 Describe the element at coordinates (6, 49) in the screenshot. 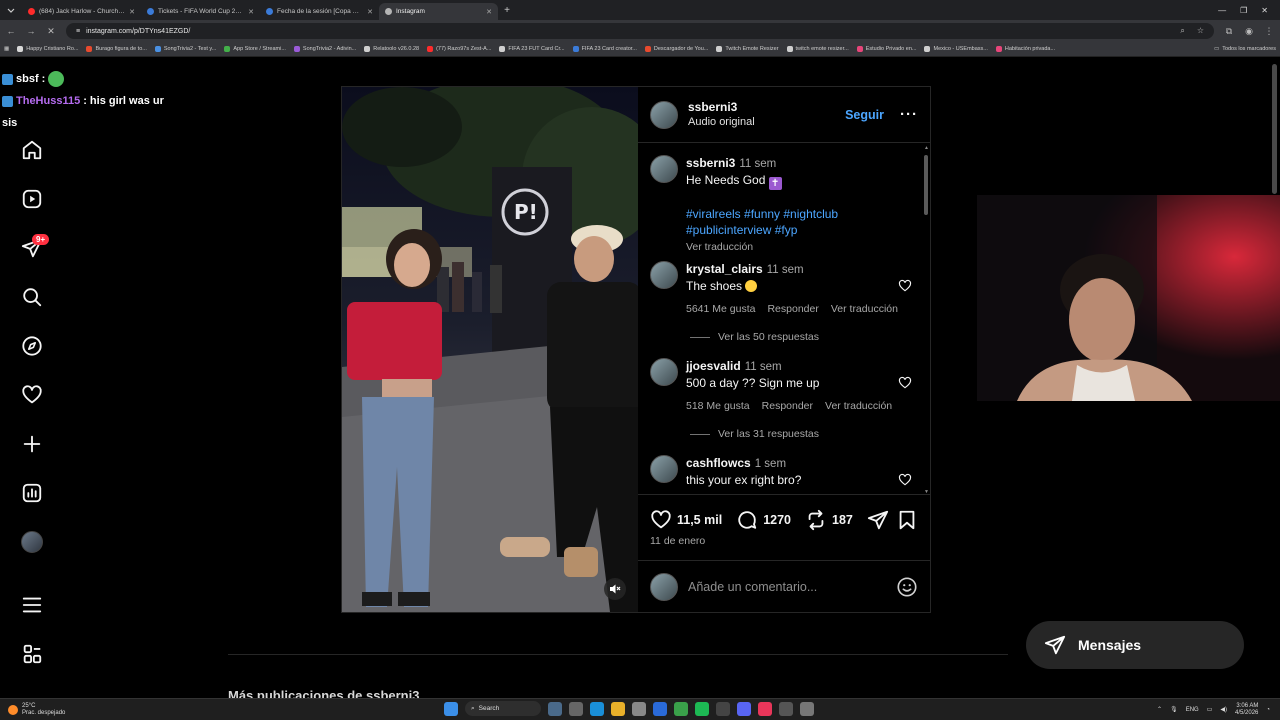

I see `apps-grid-icon: ▦` at that location.